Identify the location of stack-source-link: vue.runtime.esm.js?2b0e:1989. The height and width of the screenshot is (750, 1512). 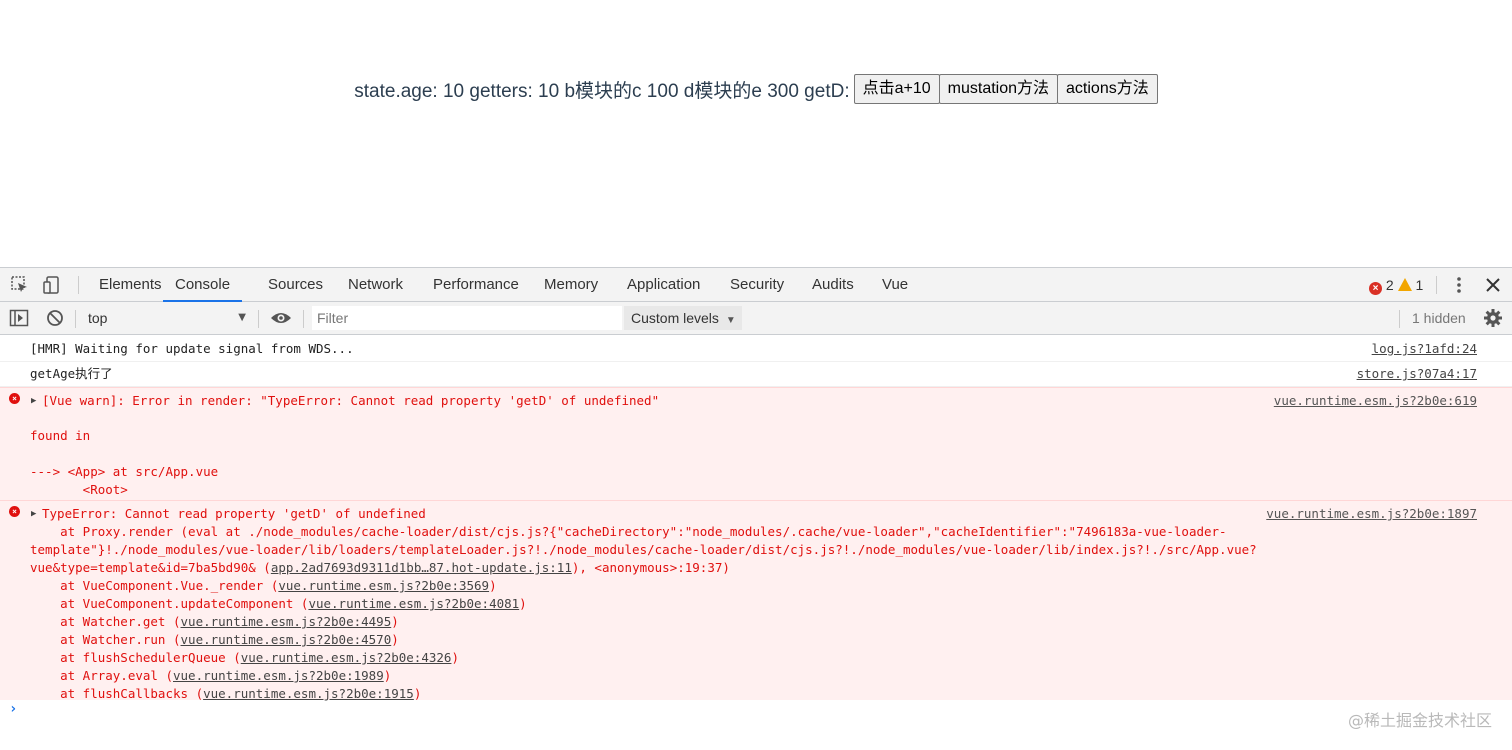
(278, 675).